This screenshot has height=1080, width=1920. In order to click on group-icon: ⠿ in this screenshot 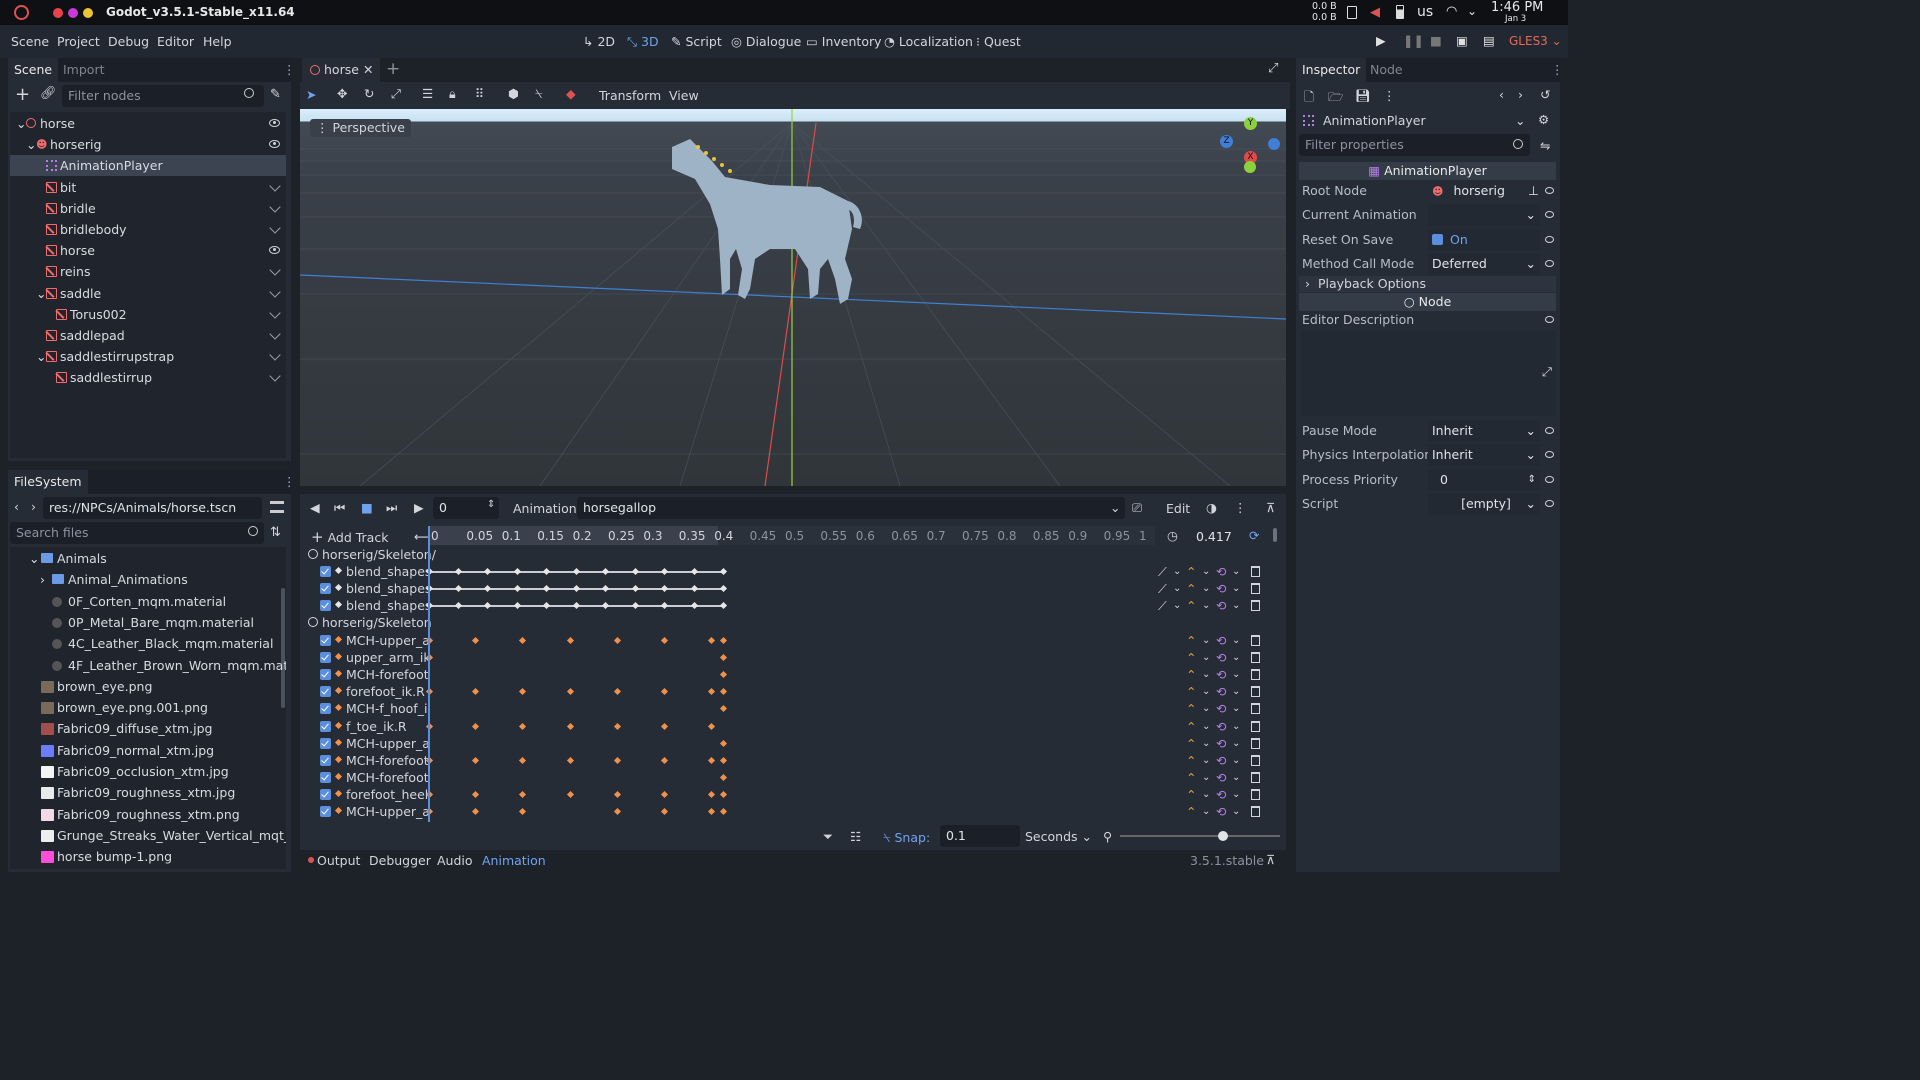, I will do `click(479, 93)`.